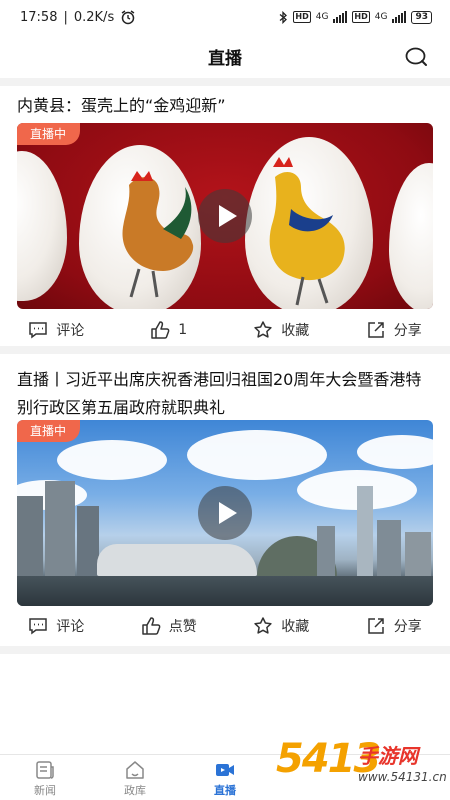 This screenshot has width=450, height=800. What do you see at coordinates (225, 591) in the screenshot?
I see `harbour-water` at bounding box center [225, 591].